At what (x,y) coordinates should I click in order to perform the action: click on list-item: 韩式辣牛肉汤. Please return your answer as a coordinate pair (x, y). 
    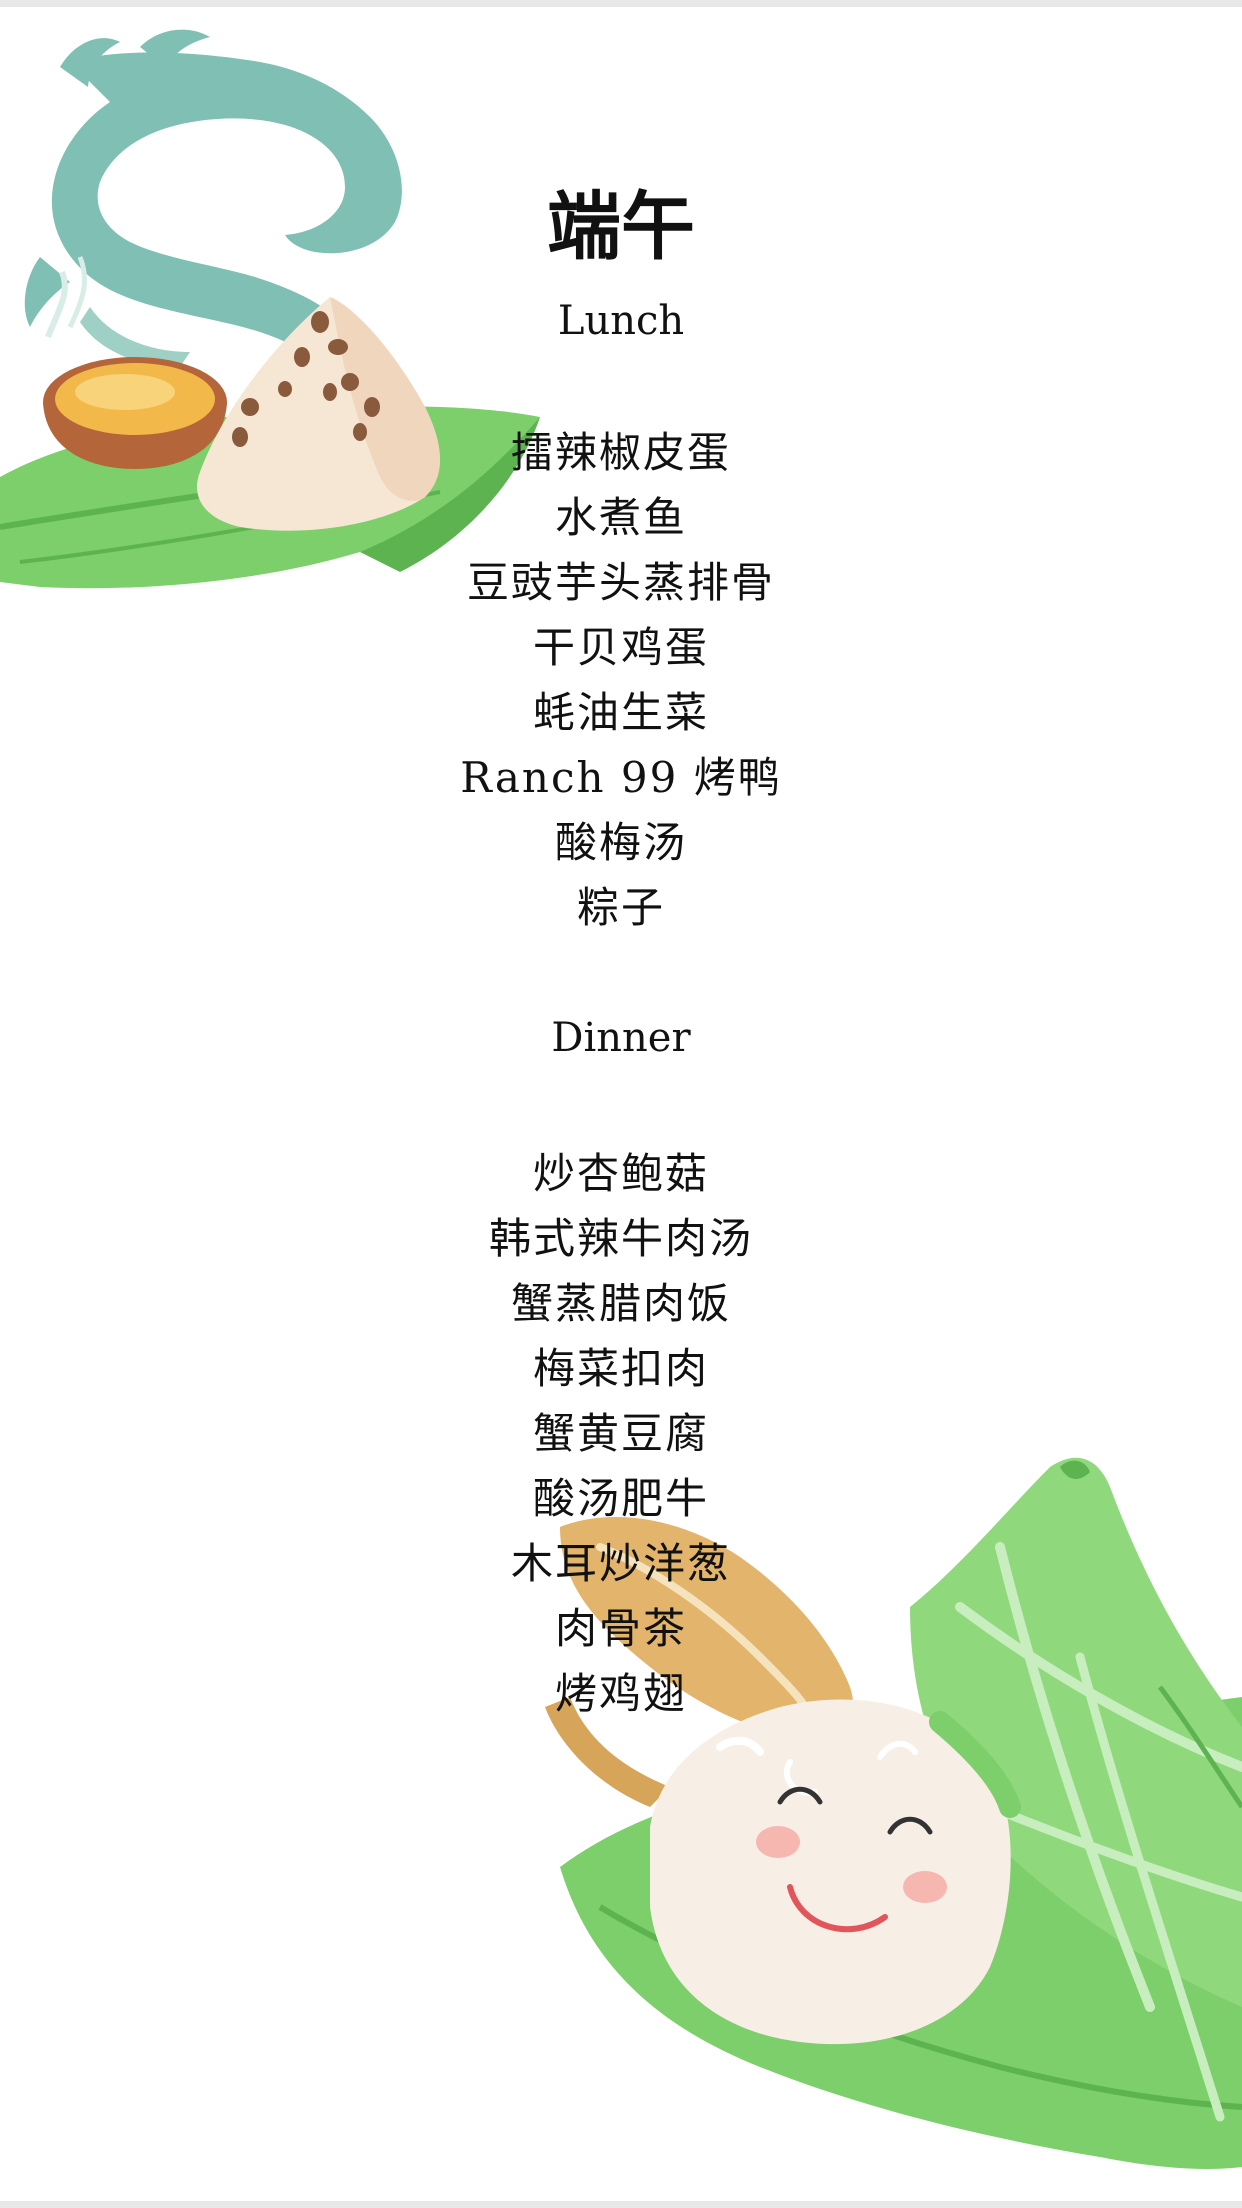
    Looking at the image, I should click on (620, 1238).